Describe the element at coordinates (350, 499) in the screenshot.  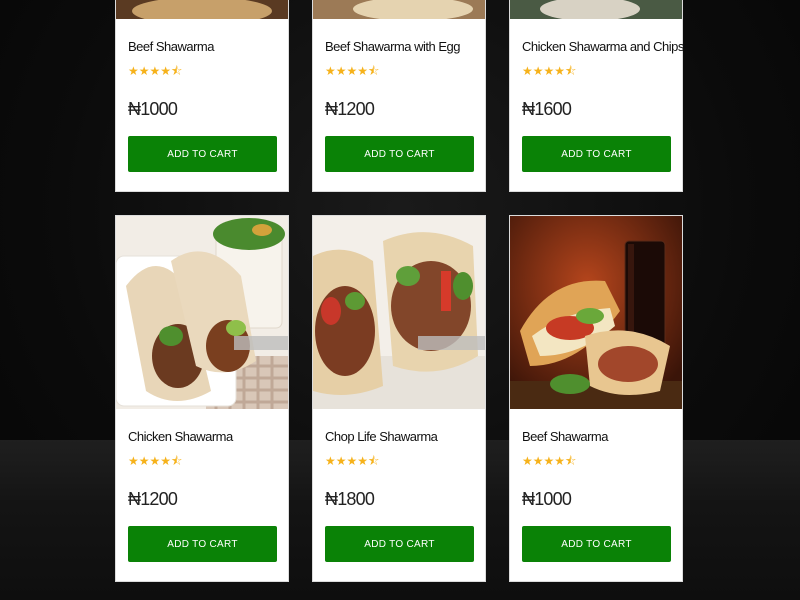
I see `product-price: ₦1800` at that location.